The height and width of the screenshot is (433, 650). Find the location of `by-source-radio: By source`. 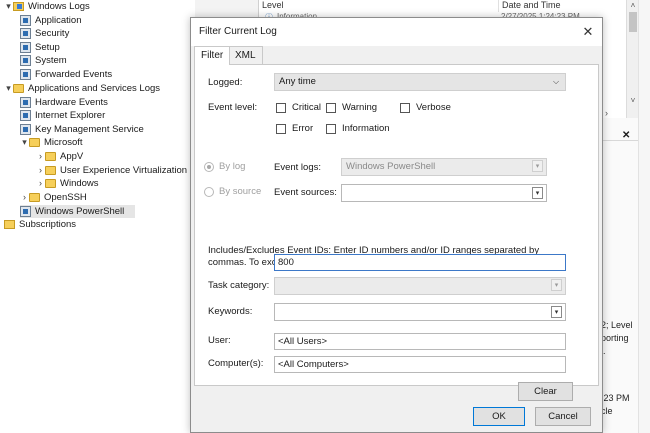

by-source-radio: By source is located at coordinates (232, 191).